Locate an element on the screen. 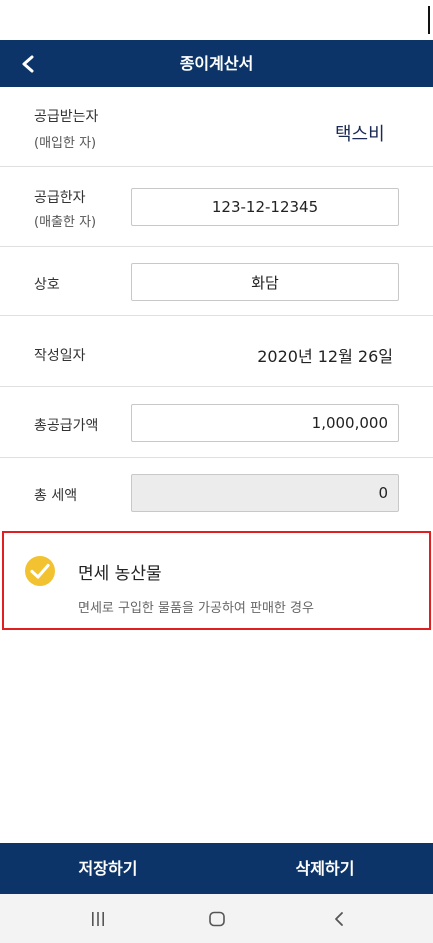  date-value: 2020년 12월 26일 is located at coordinates (325, 355).